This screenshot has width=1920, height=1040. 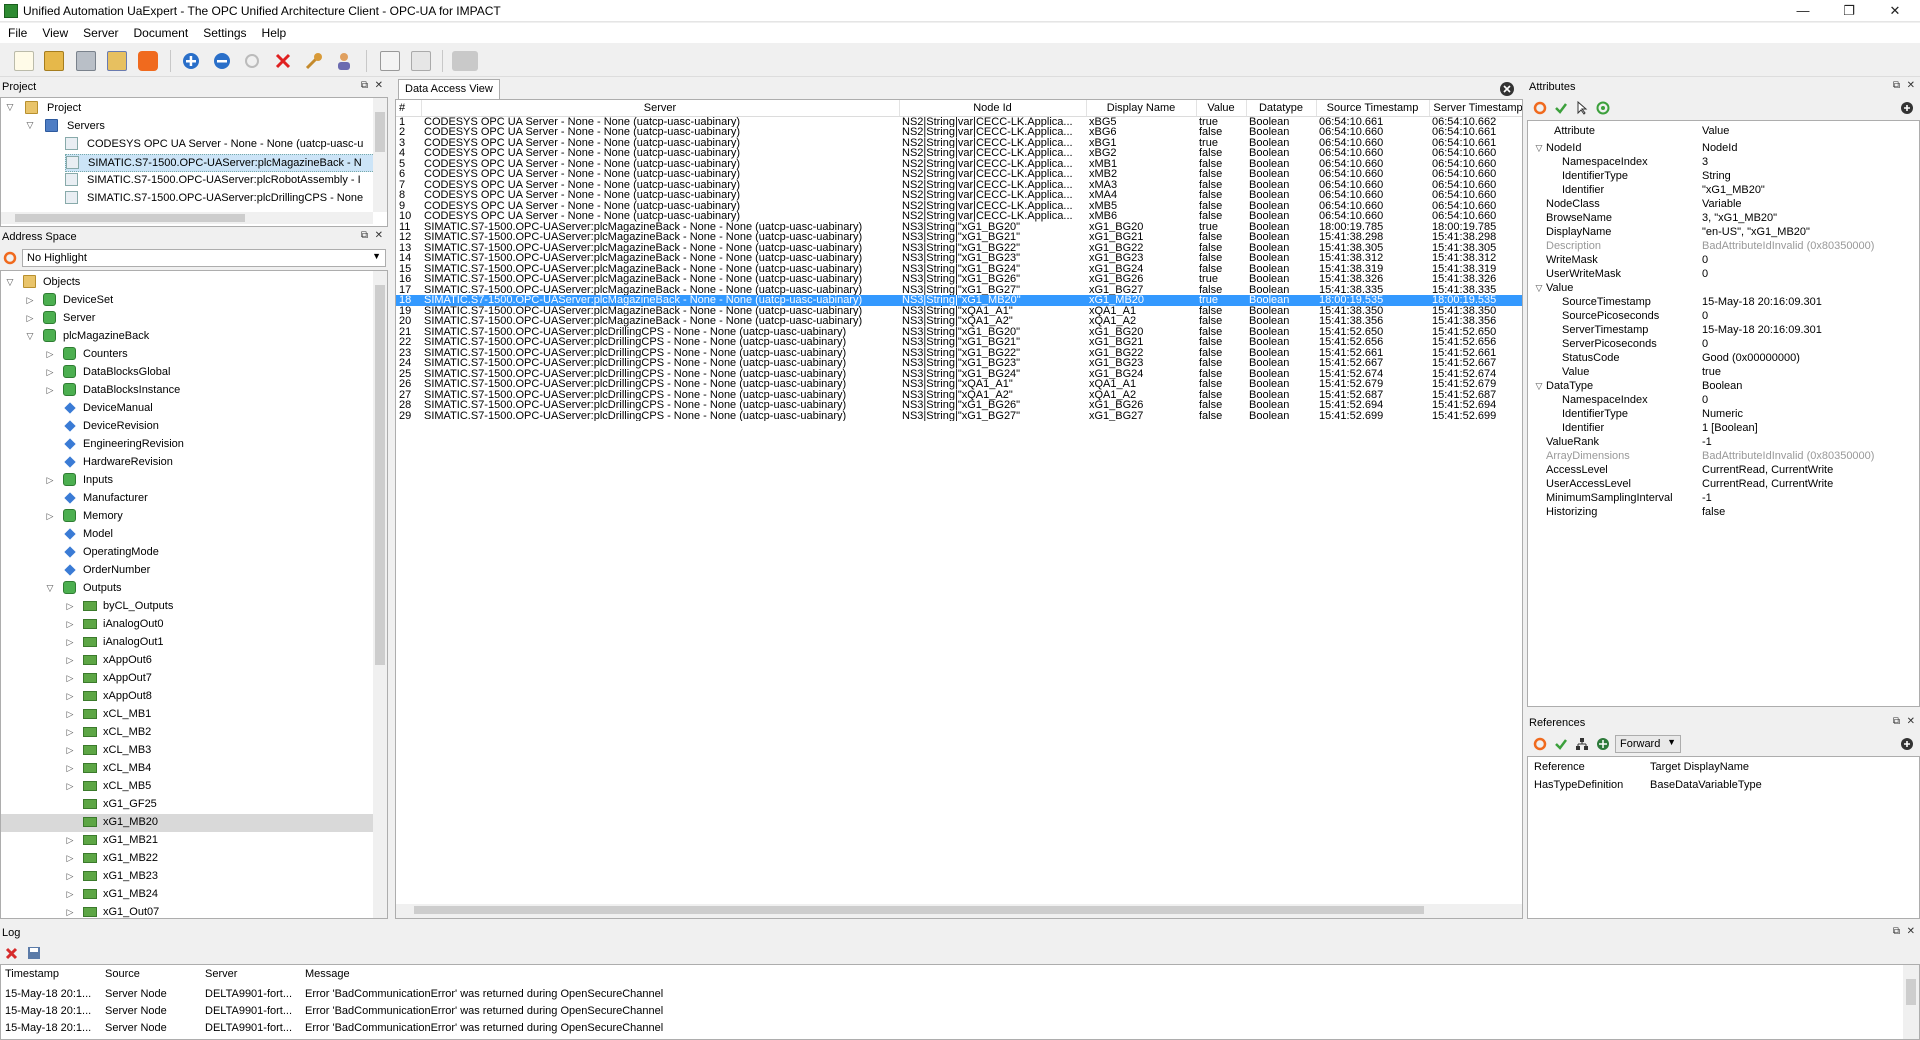 What do you see at coordinates (1719, 148) in the screenshot?
I see `attribute-value: NodeId` at bounding box center [1719, 148].